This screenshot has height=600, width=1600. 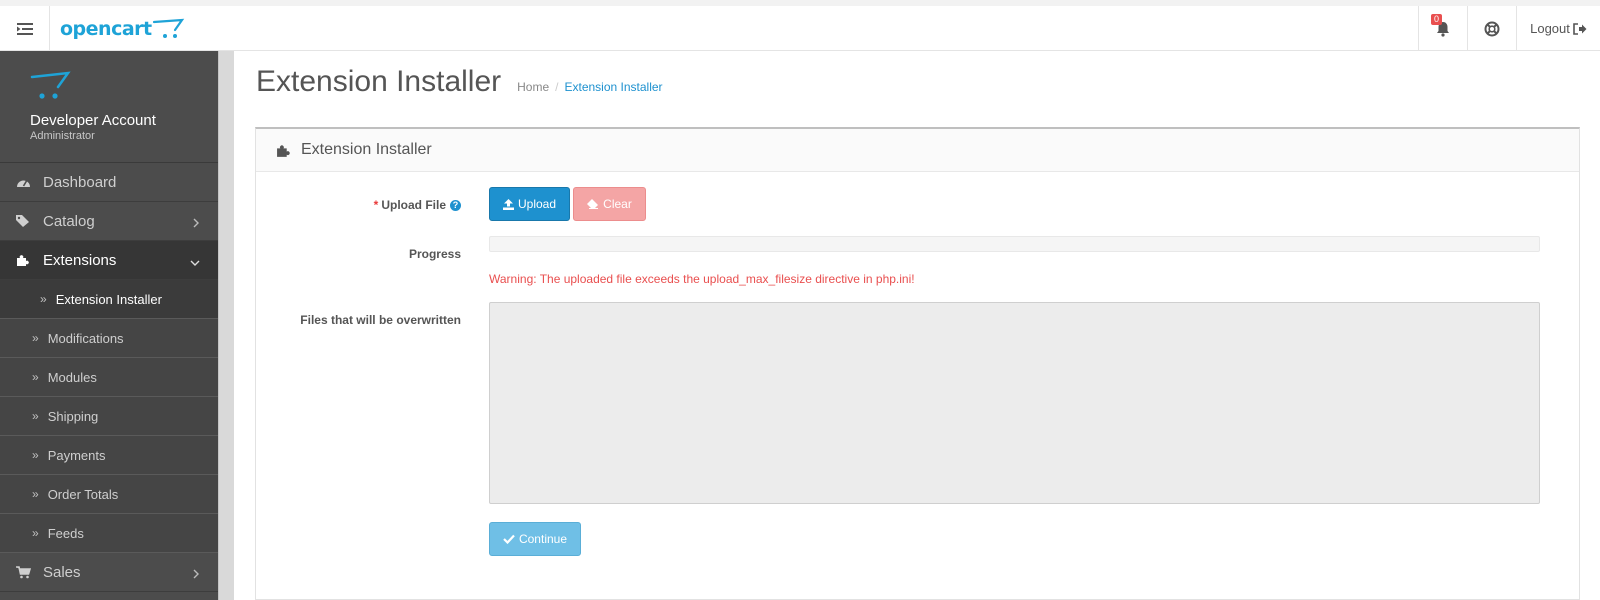 What do you see at coordinates (614, 87) in the screenshot?
I see `breadcrumb-current-link: Extension Installer` at bounding box center [614, 87].